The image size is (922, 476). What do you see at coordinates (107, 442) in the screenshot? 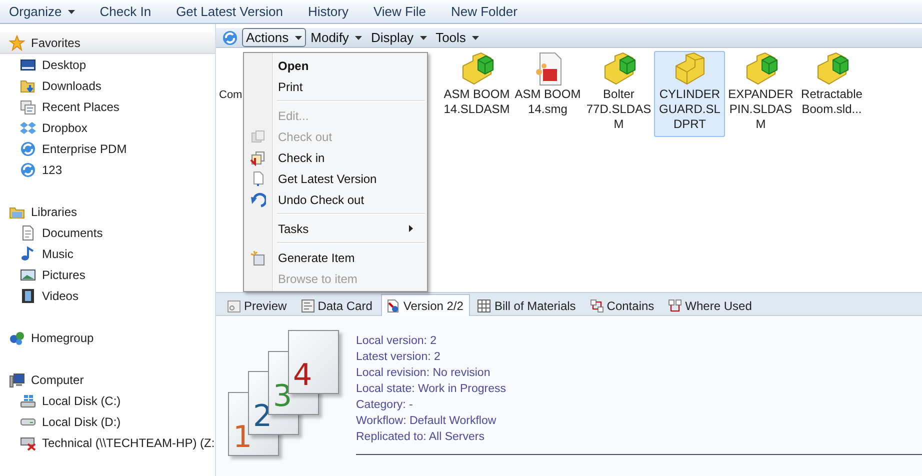
I see `nav-item: Technical (\\TECHTEAM-HP) (Z:` at bounding box center [107, 442].